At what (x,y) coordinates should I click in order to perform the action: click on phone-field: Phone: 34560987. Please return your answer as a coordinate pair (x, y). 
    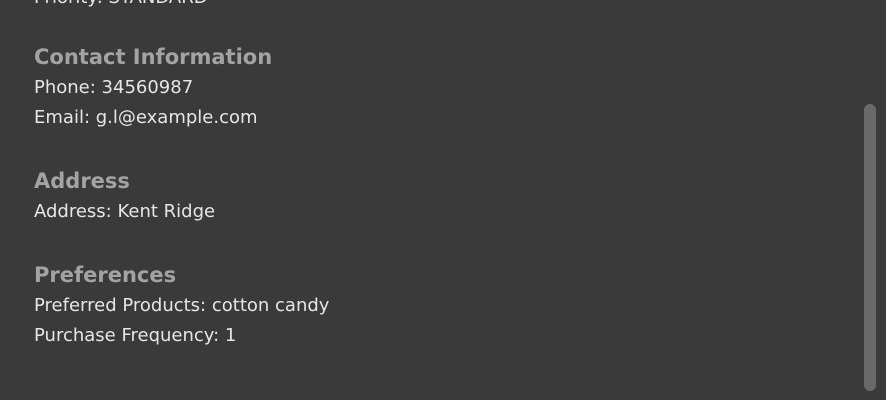
    Looking at the image, I should click on (114, 87).